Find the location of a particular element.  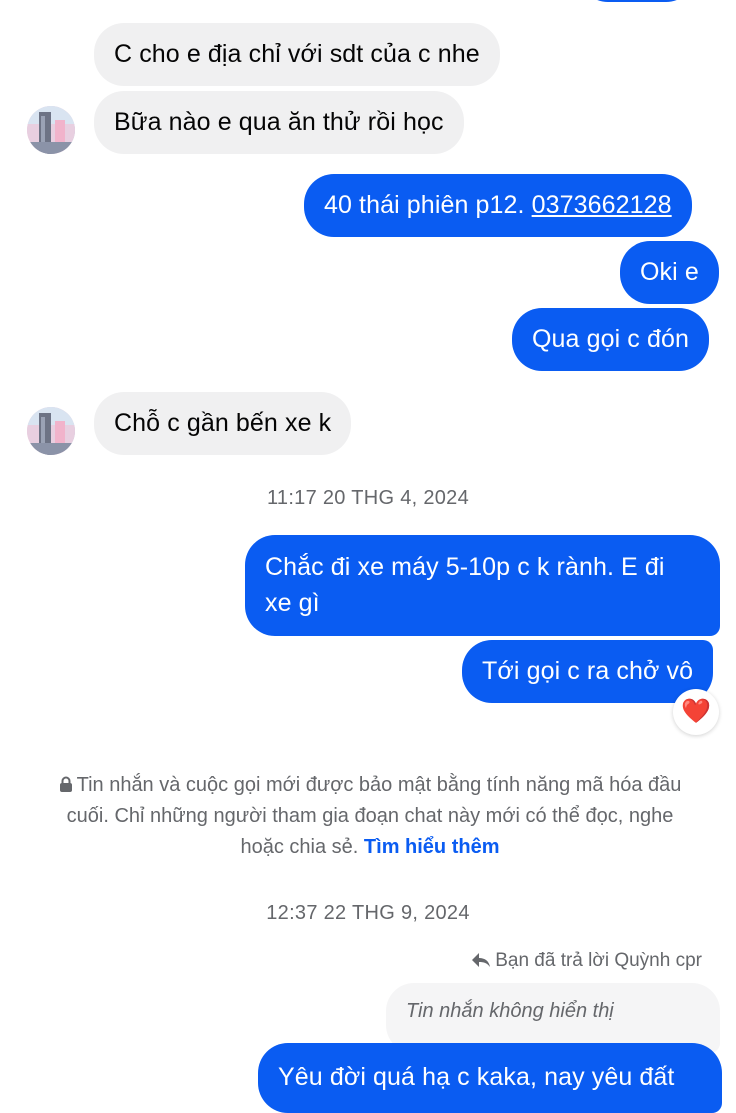

message-bubble-incoming: Chỗ c gần bến xe k is located at coordinates (223, 423).